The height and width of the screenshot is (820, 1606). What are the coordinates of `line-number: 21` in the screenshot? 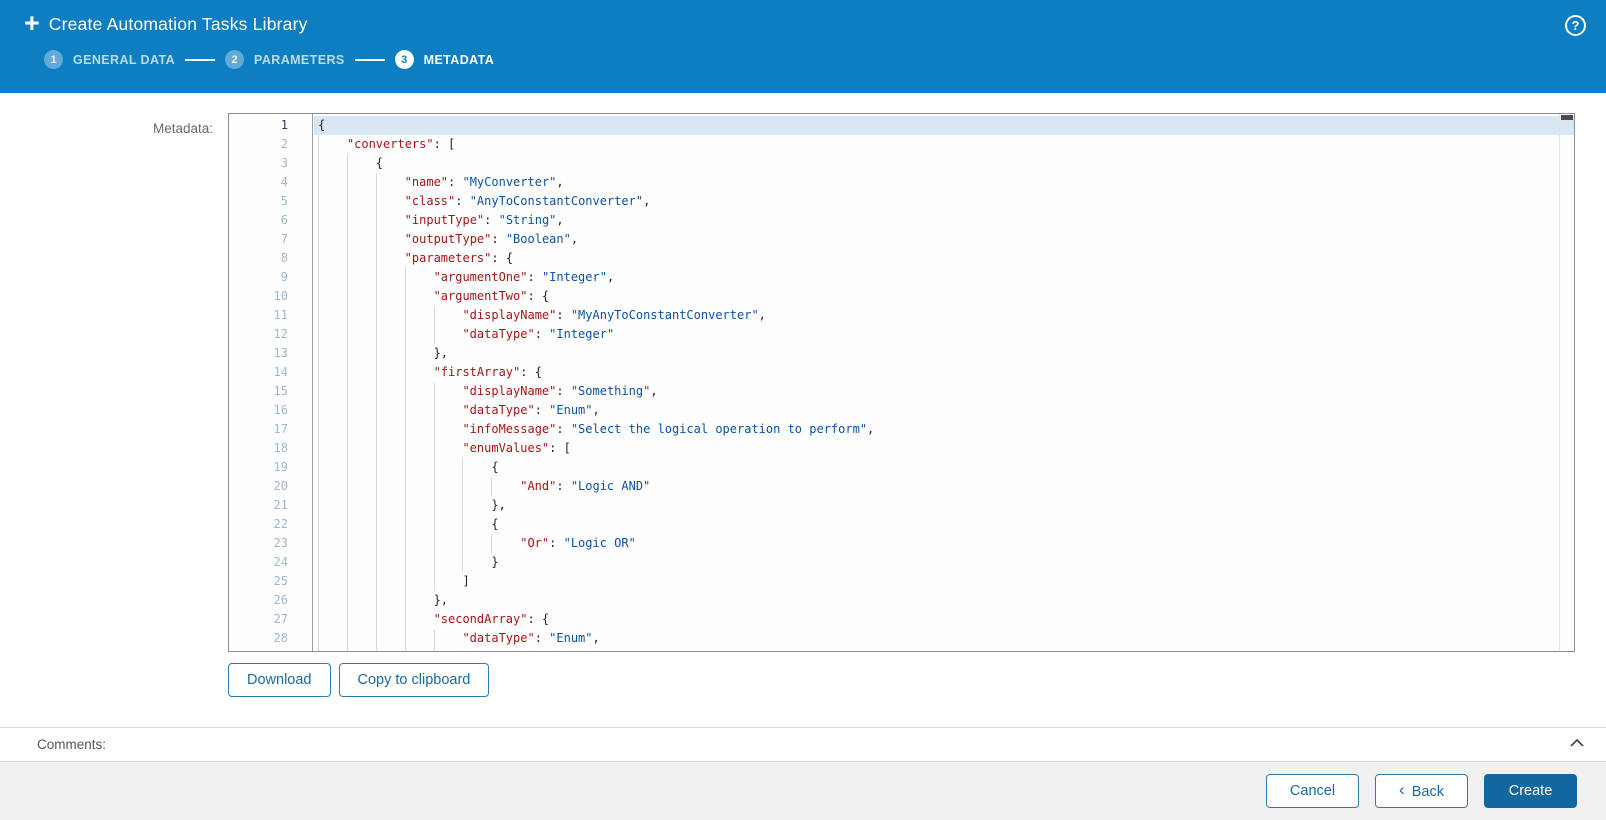 It's located at (280, 505).